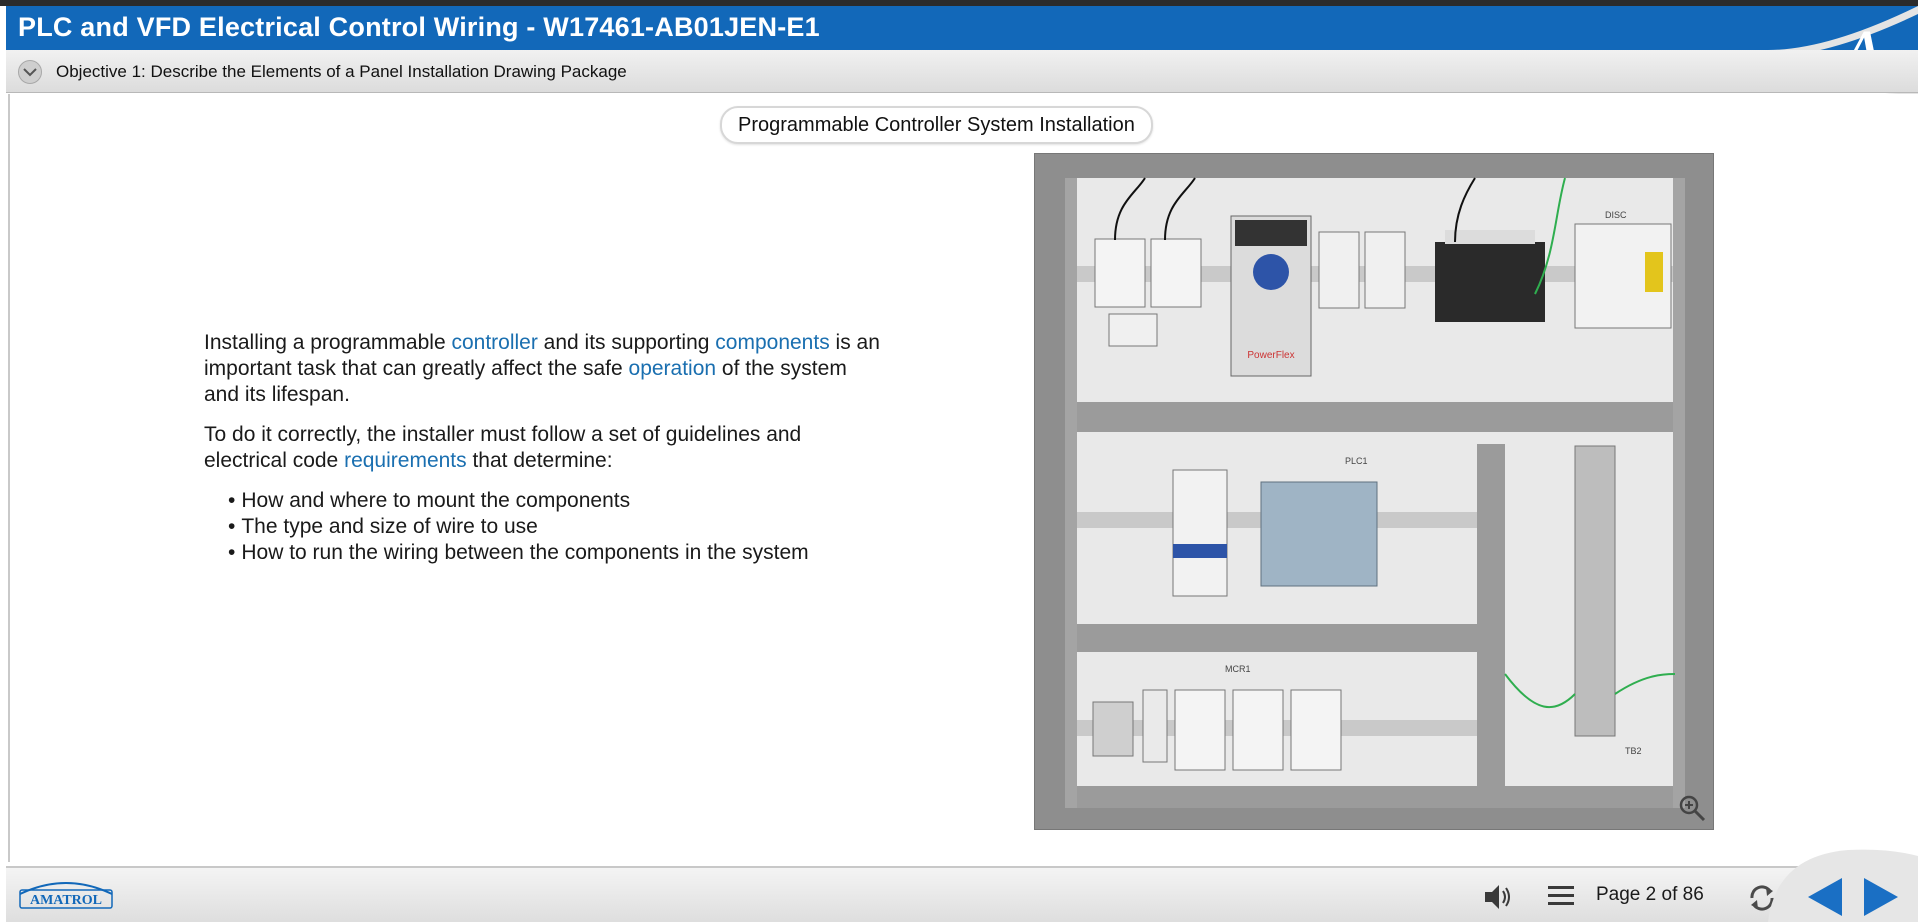  What do you see at coordinates (405, 460) in the screenshot?
I see `glossary-link-requirements: requirements` at bounding box center [405, 460].